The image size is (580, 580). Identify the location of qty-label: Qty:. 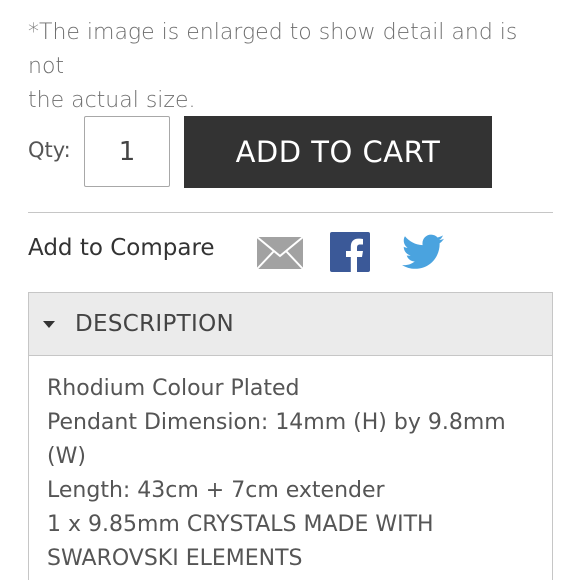
(49, 150).